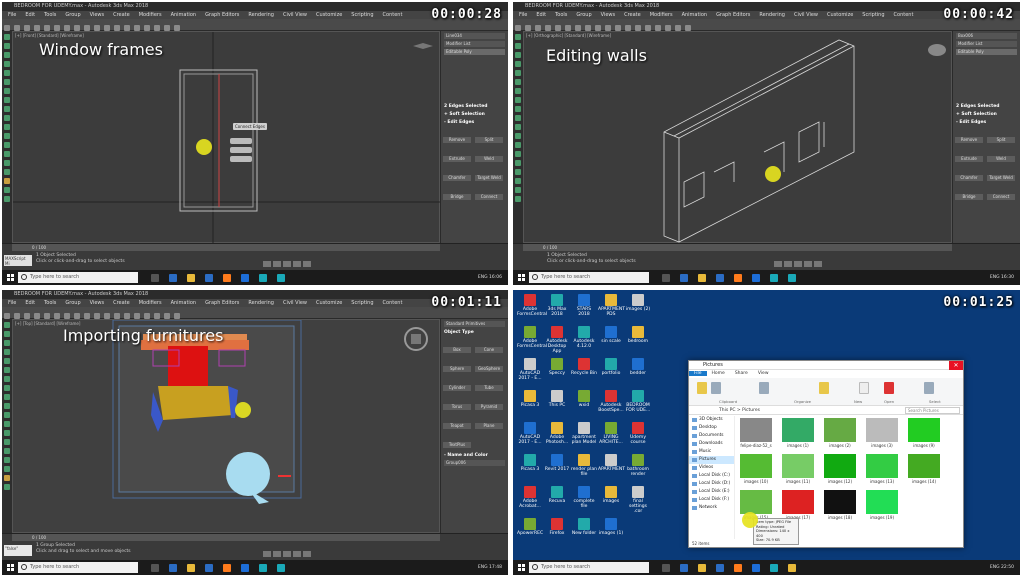 This screenshot has height=578, width=1023. Describe the element at coordinates (474, 114) in the screenshot. I see `soft-selection-rollout: + Soft Selection` at that location.